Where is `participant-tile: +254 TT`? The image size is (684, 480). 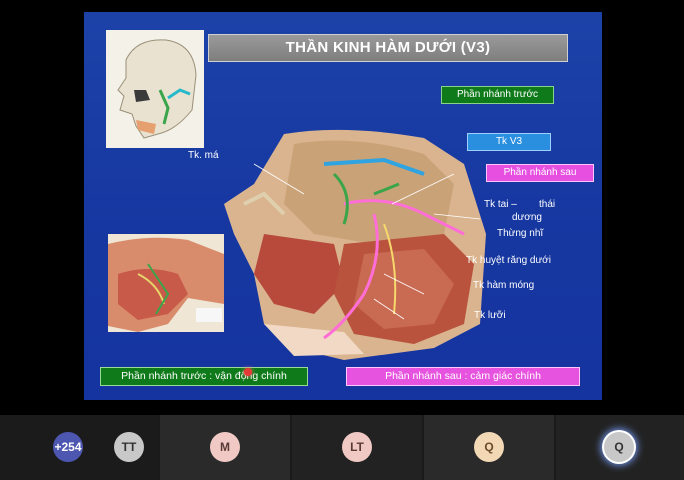
participant-tile: +254 TT is located at coordinates (79, 447).